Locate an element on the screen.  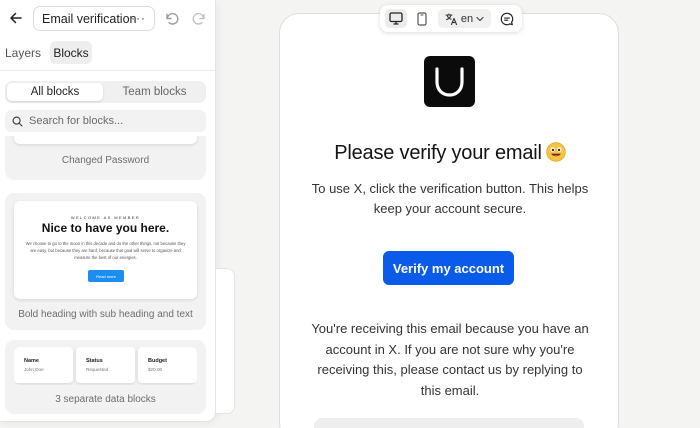
undo-icon is located at coordinates (172, 18).